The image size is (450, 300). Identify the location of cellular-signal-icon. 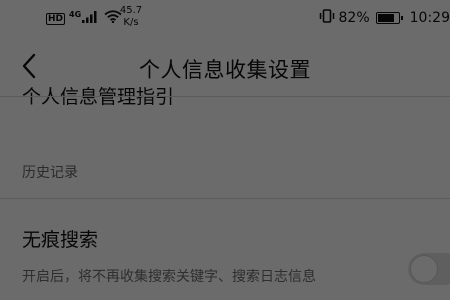
(90, 18).